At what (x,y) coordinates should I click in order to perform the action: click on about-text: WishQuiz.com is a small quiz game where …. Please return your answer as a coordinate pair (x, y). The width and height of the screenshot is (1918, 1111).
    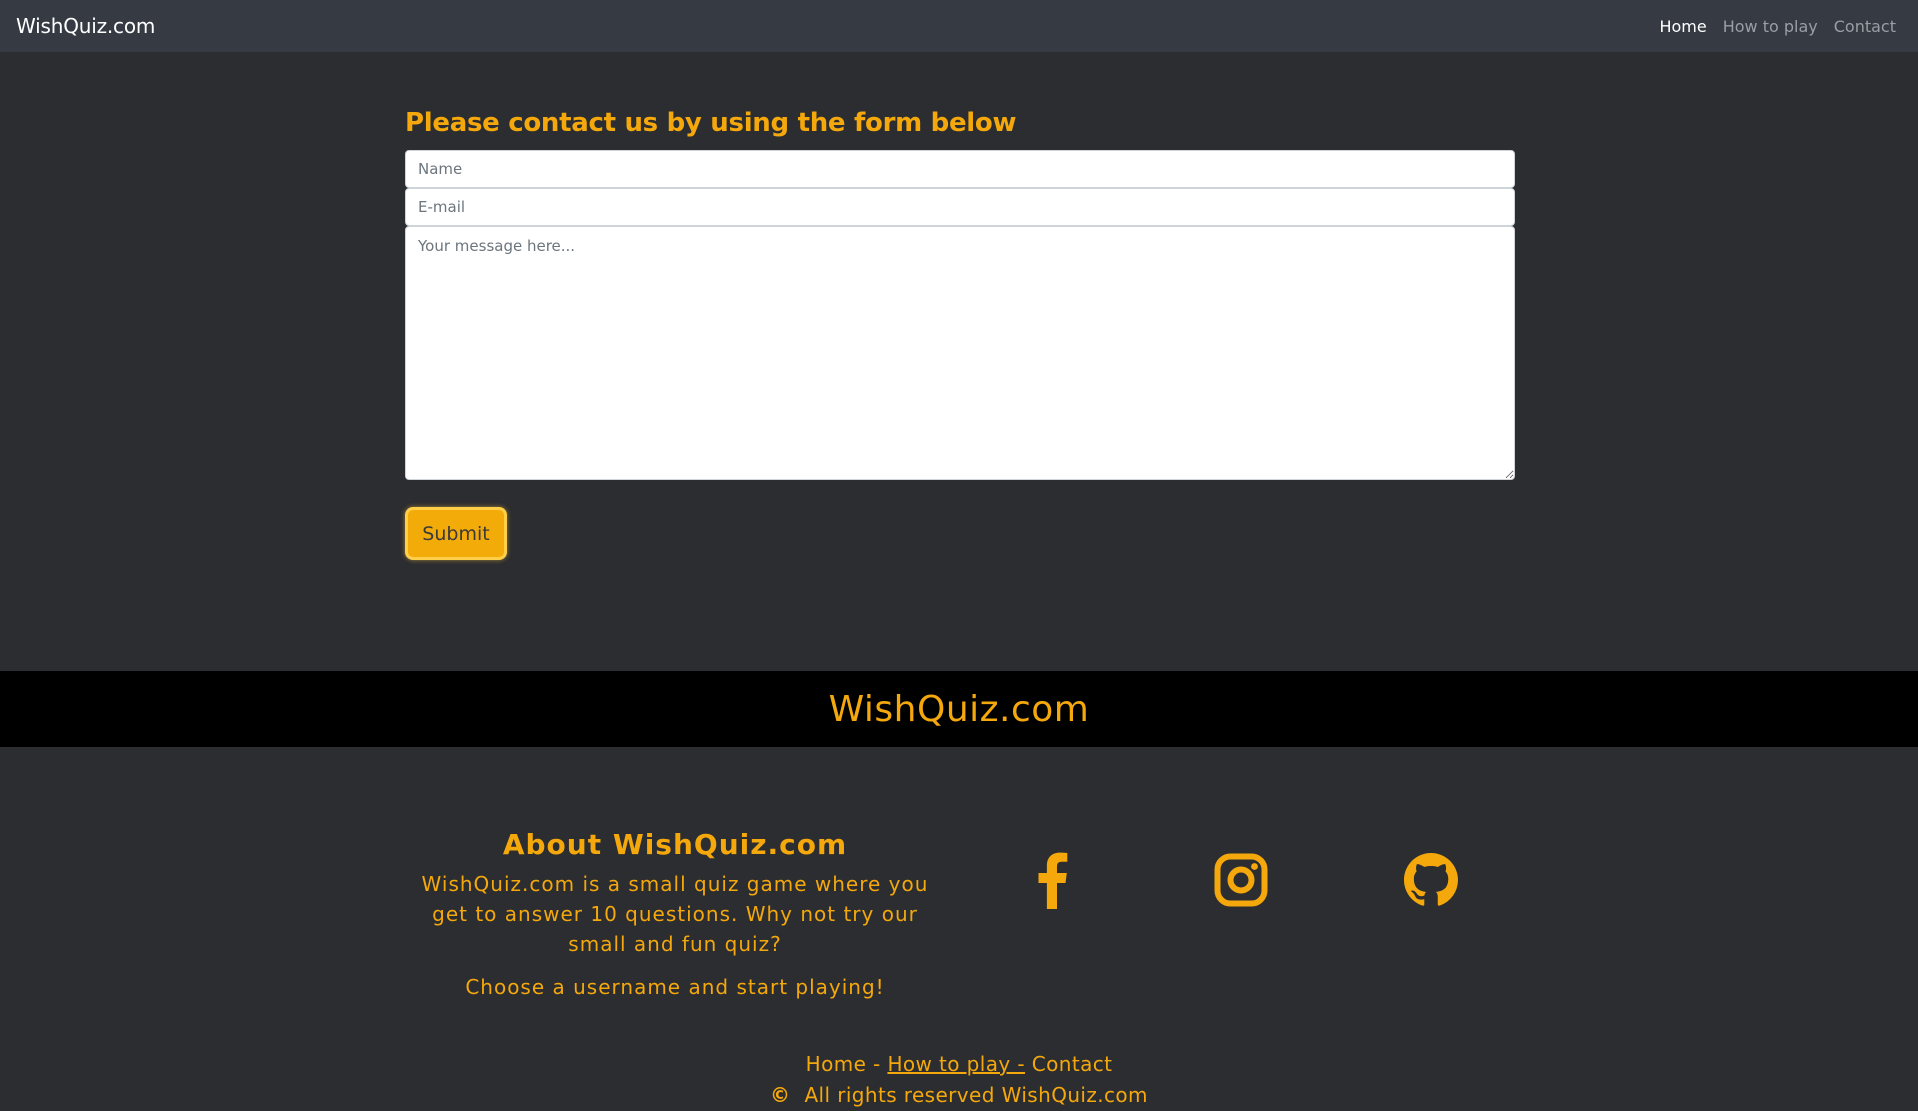
    Looking at the image, I should click on (675, 914).